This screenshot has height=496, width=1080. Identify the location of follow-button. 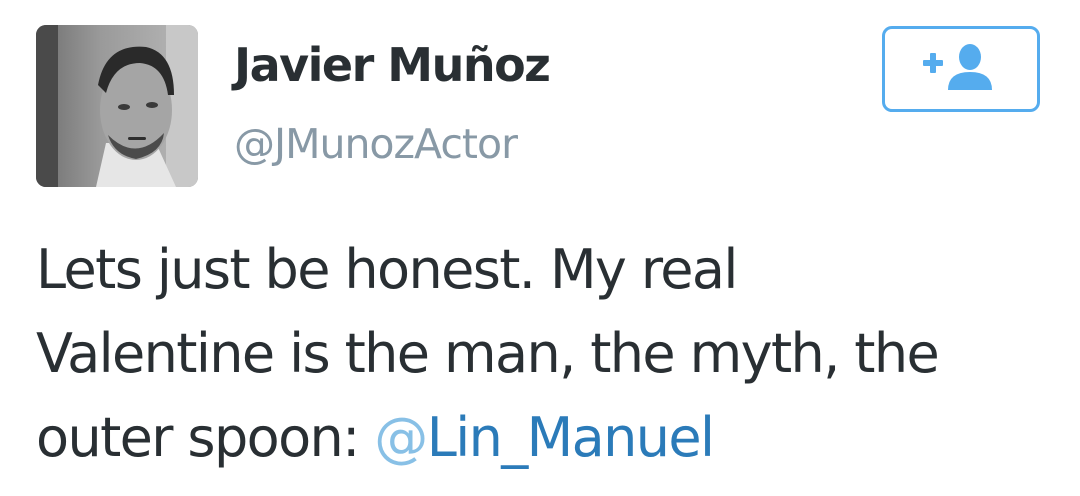
(961, 69).